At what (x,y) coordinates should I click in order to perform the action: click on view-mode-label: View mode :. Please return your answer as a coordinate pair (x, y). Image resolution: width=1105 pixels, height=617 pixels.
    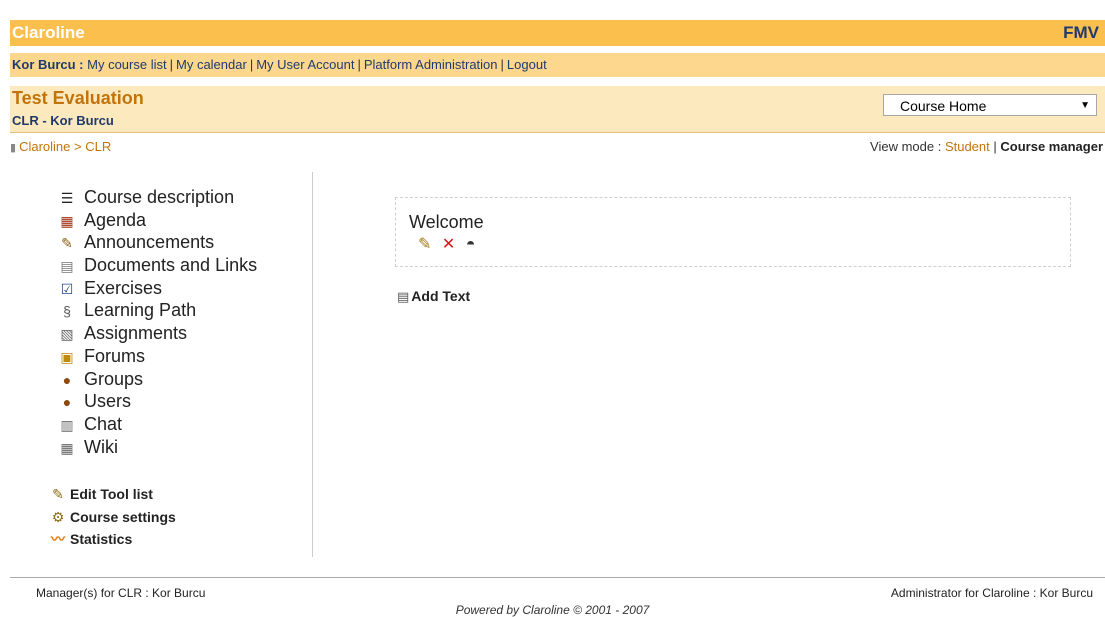
    Looking at the image, I should click on (906, 146).